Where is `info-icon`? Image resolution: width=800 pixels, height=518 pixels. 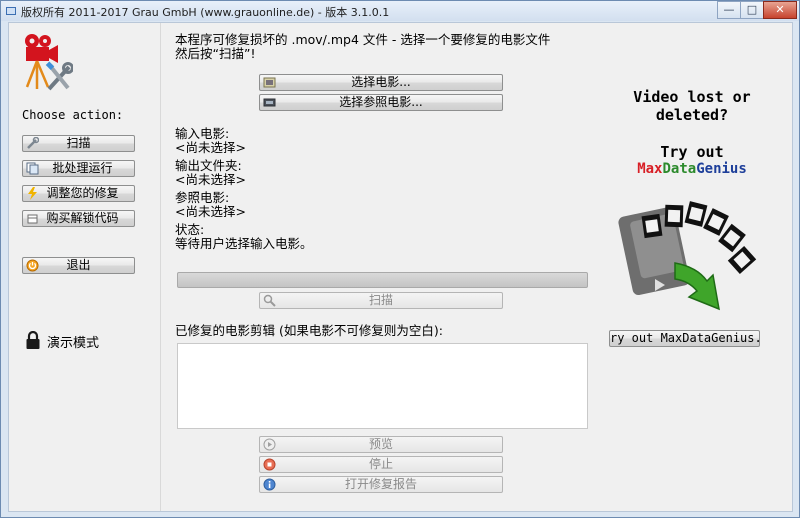
info-icon is located at coordinates (269, 484).